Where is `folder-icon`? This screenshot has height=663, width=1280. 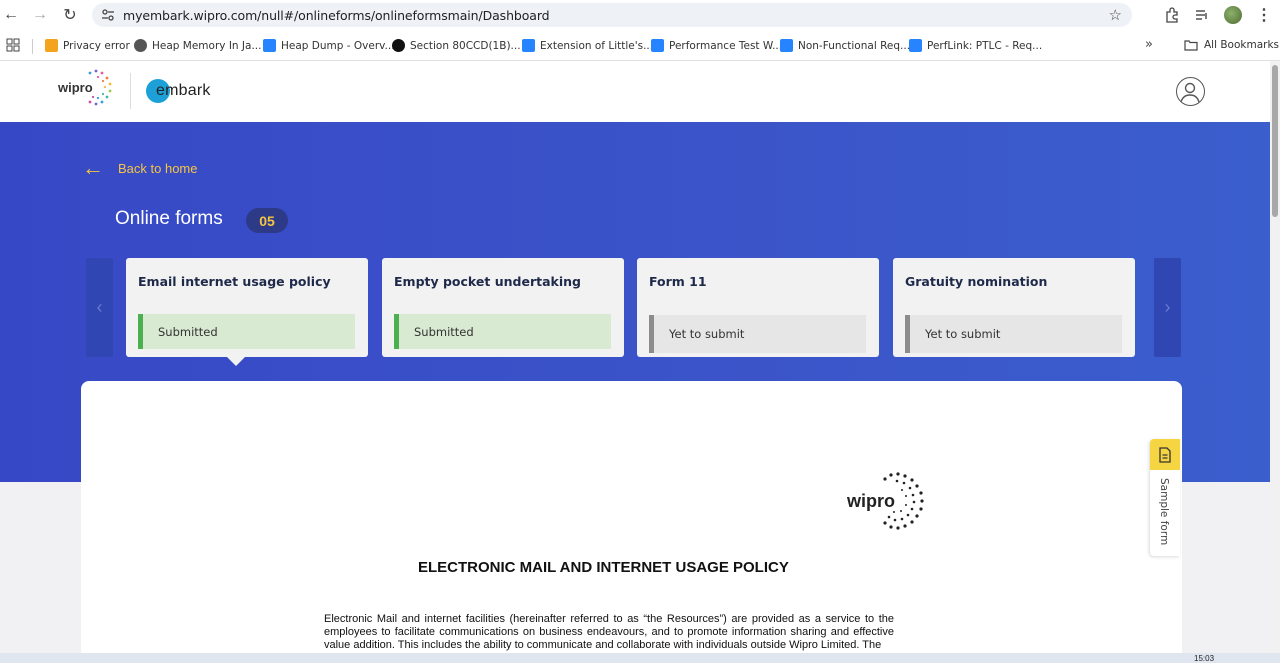
folder-icon is located at coordinates (1191, 45).